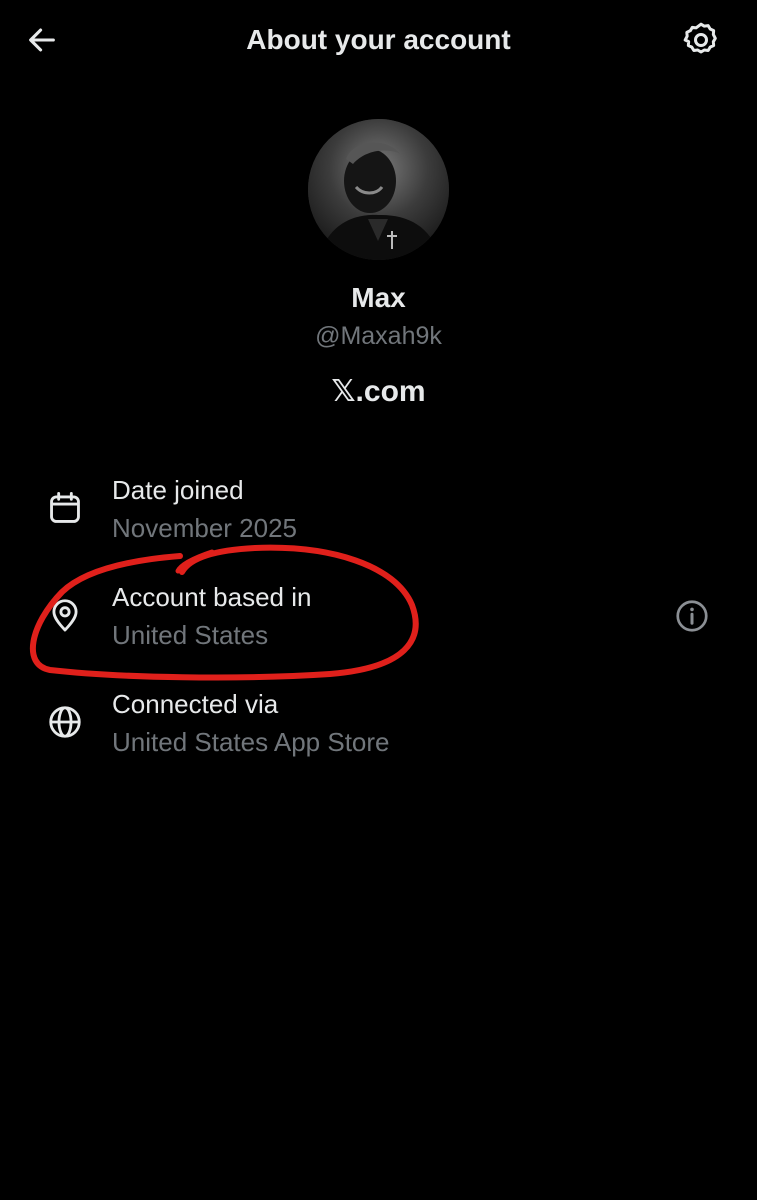 Image resolution: width=757 pixels, height=1200 pixels. What do you see at coordinates (65, 508) in the screenshot?
I see `calendar-icon` at bounding box center [65, 508].